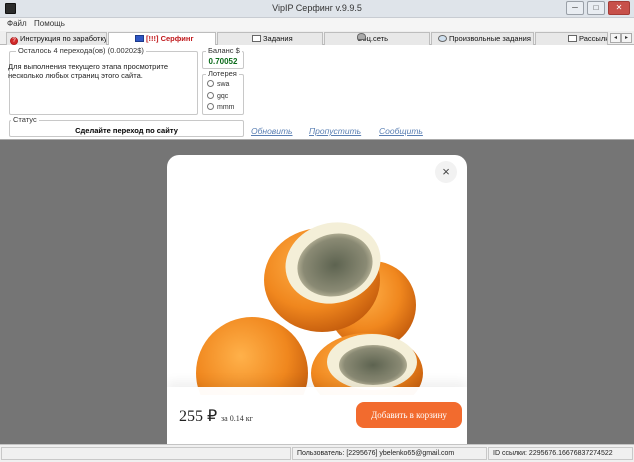  I want to click on lottery-group: Лотерея swa gqc mmm, so click(223, 92).